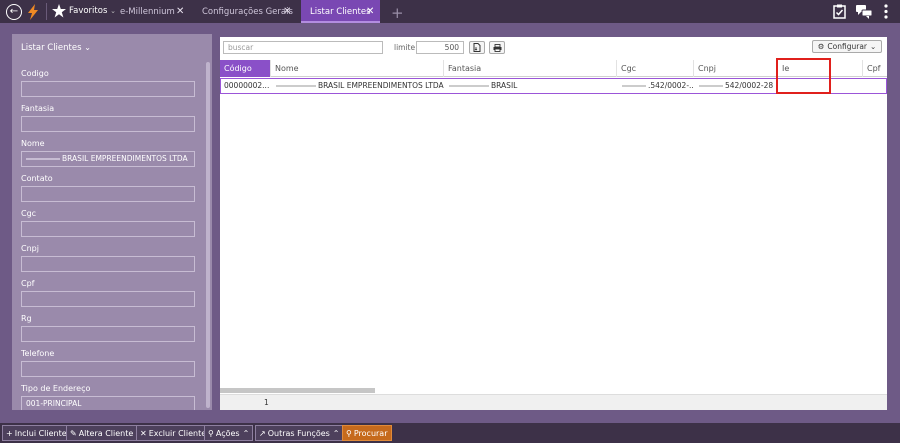 The width and height of the screenshot is (900, 443). I want to click on field-label-nome: Nome, so click(33, 143).